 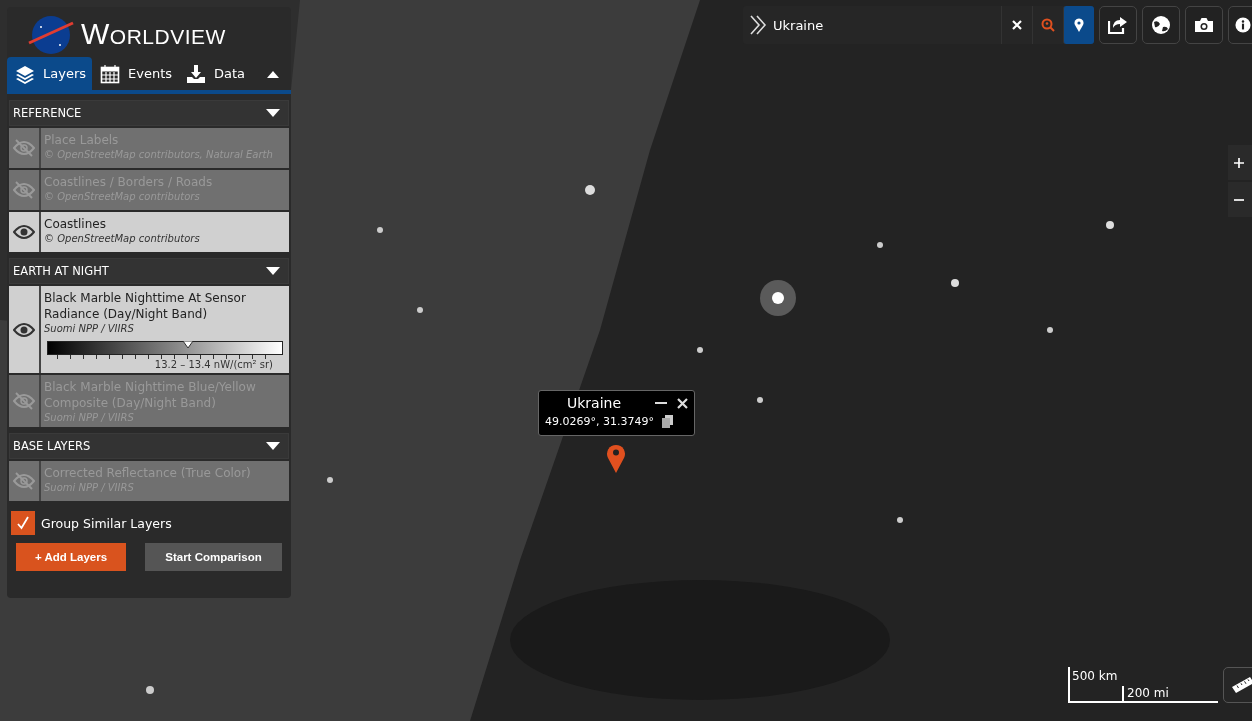 I want to click on layer-source: © OpenStreetMap contributors, so click(x=122, y=238).